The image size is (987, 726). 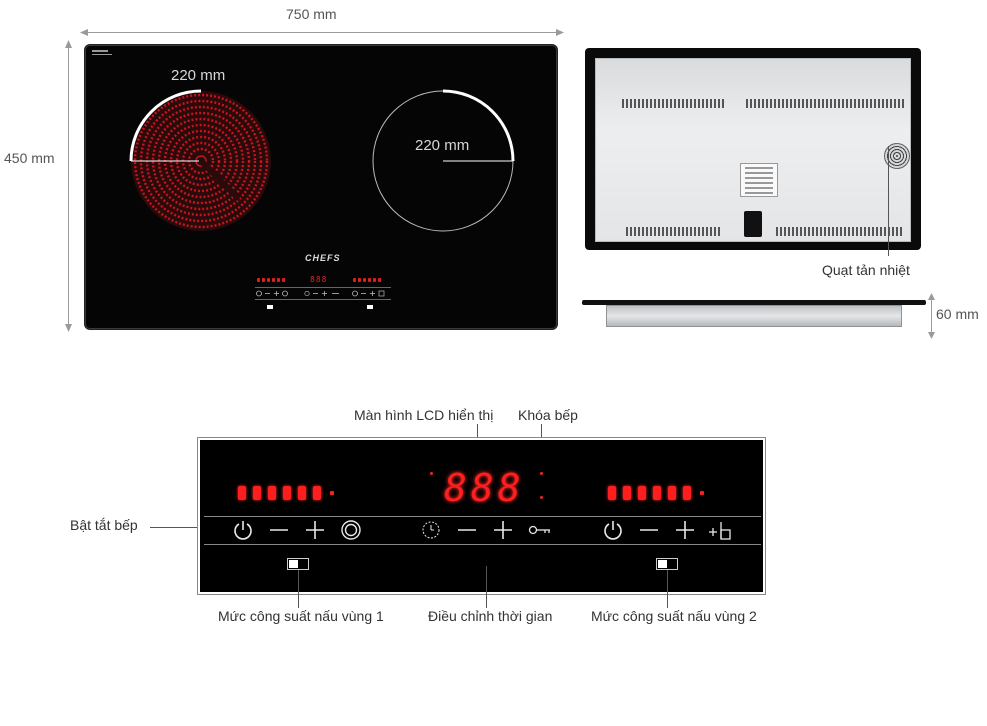 I want to click on key-icon, so click(x=540, y=530).